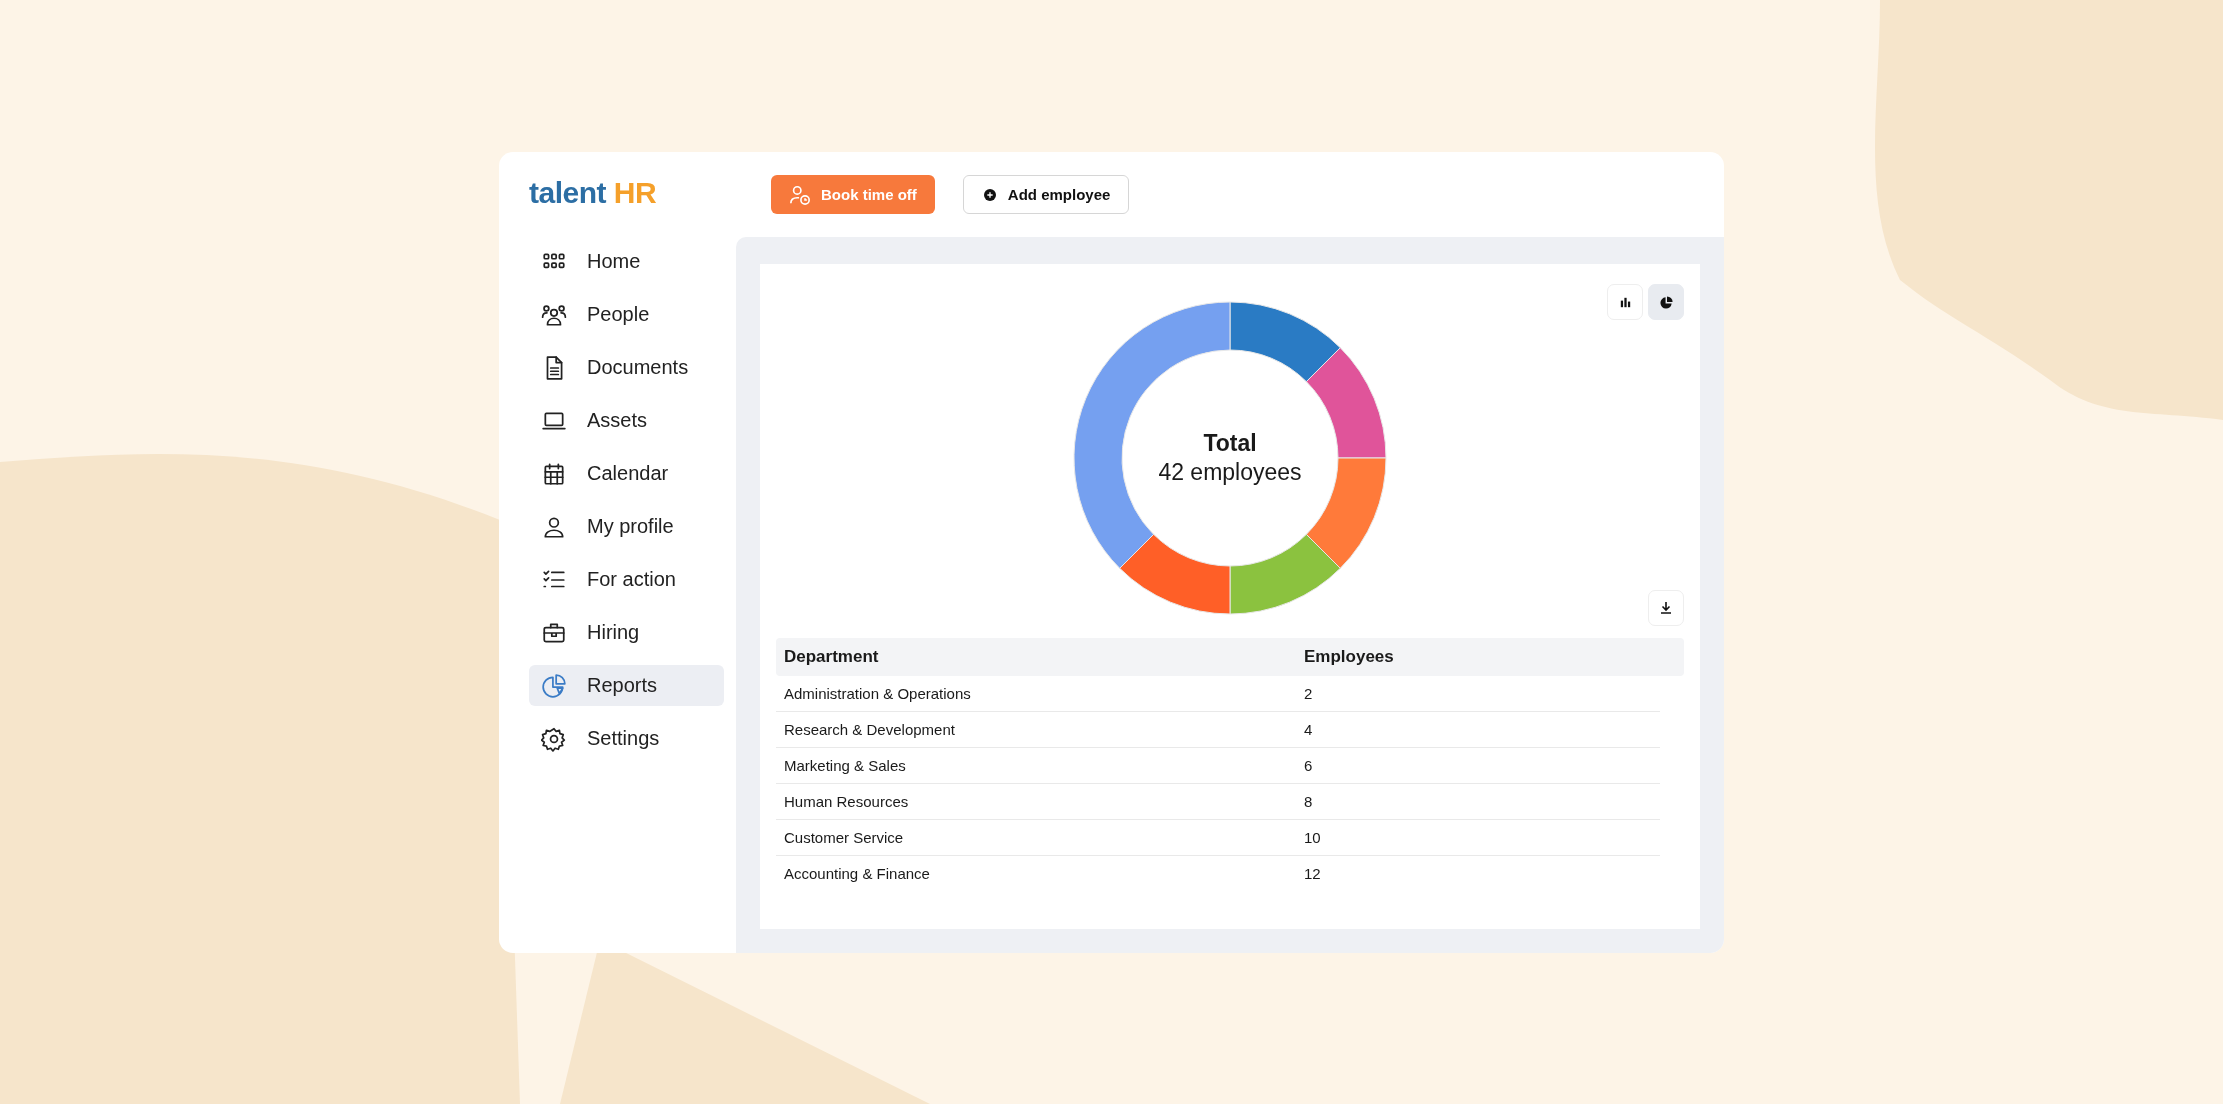  I want to click on pie-chart-button, so click(1666, 302).